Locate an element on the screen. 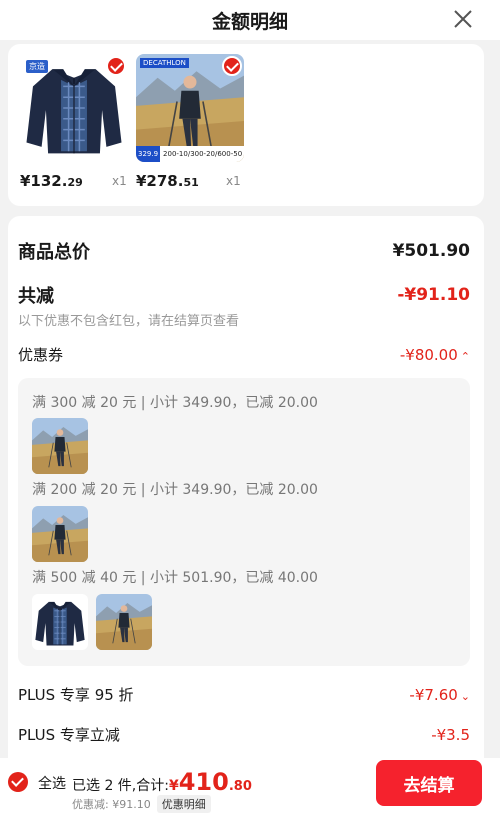  product-price: ¥132.29 is located at coordinates (51, 181).